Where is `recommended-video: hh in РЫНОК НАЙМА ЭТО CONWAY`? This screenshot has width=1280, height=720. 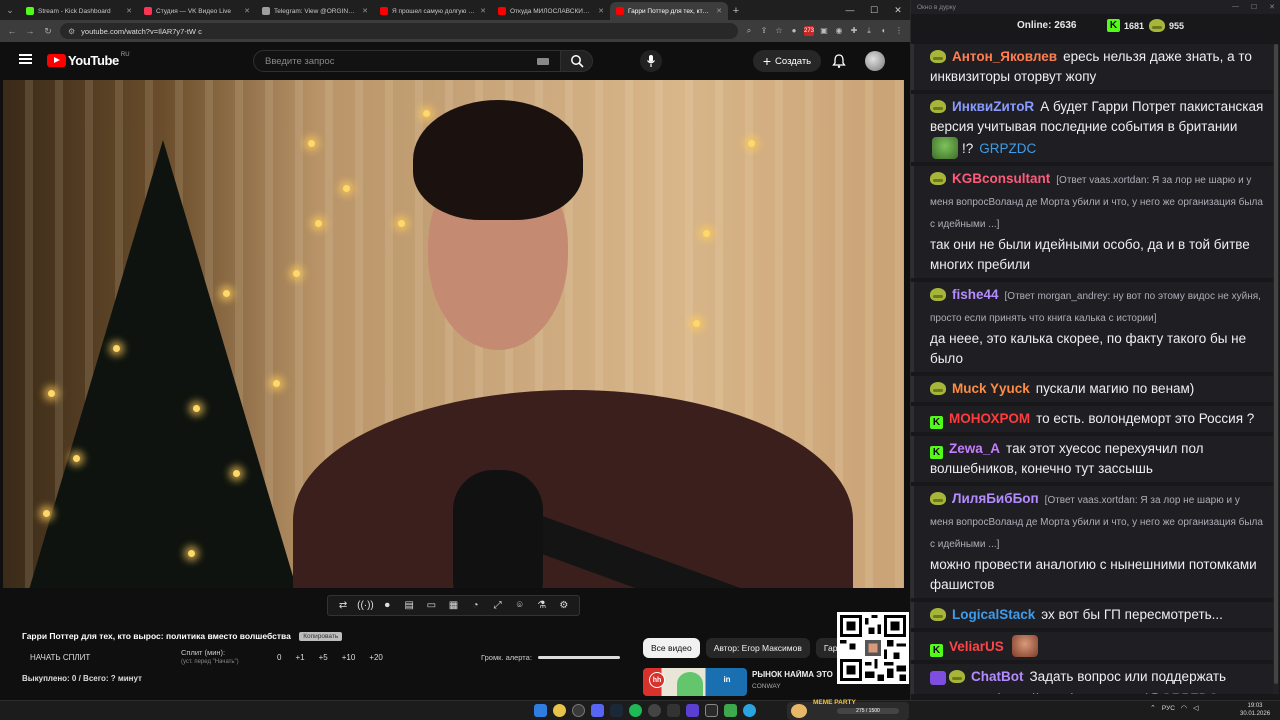
recommended-video: hh in РЫНОК НАЙМА ЭТО CONWAY is located at coordinates (743, 682).